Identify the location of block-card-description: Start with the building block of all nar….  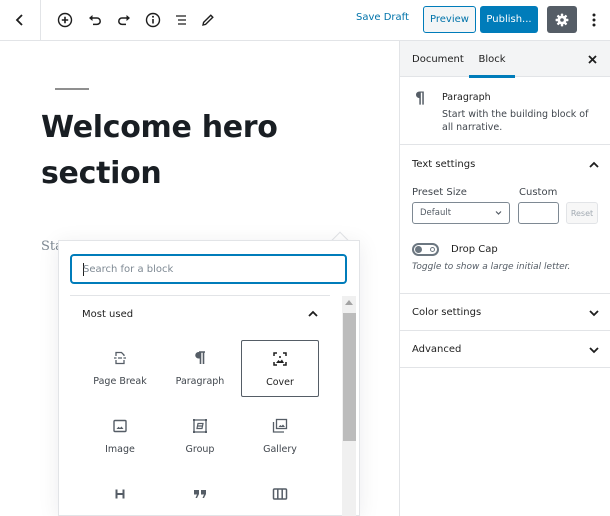
(515, 121).